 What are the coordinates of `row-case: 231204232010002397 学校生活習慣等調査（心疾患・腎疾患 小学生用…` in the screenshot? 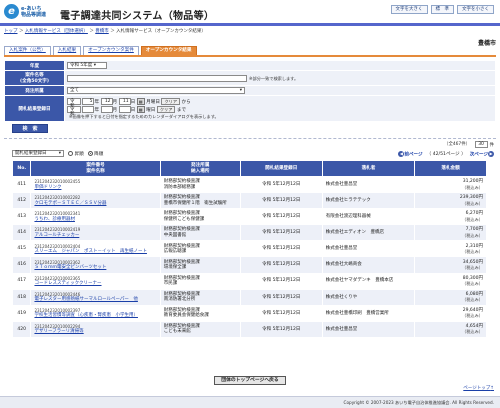 It's located at (95, 313).